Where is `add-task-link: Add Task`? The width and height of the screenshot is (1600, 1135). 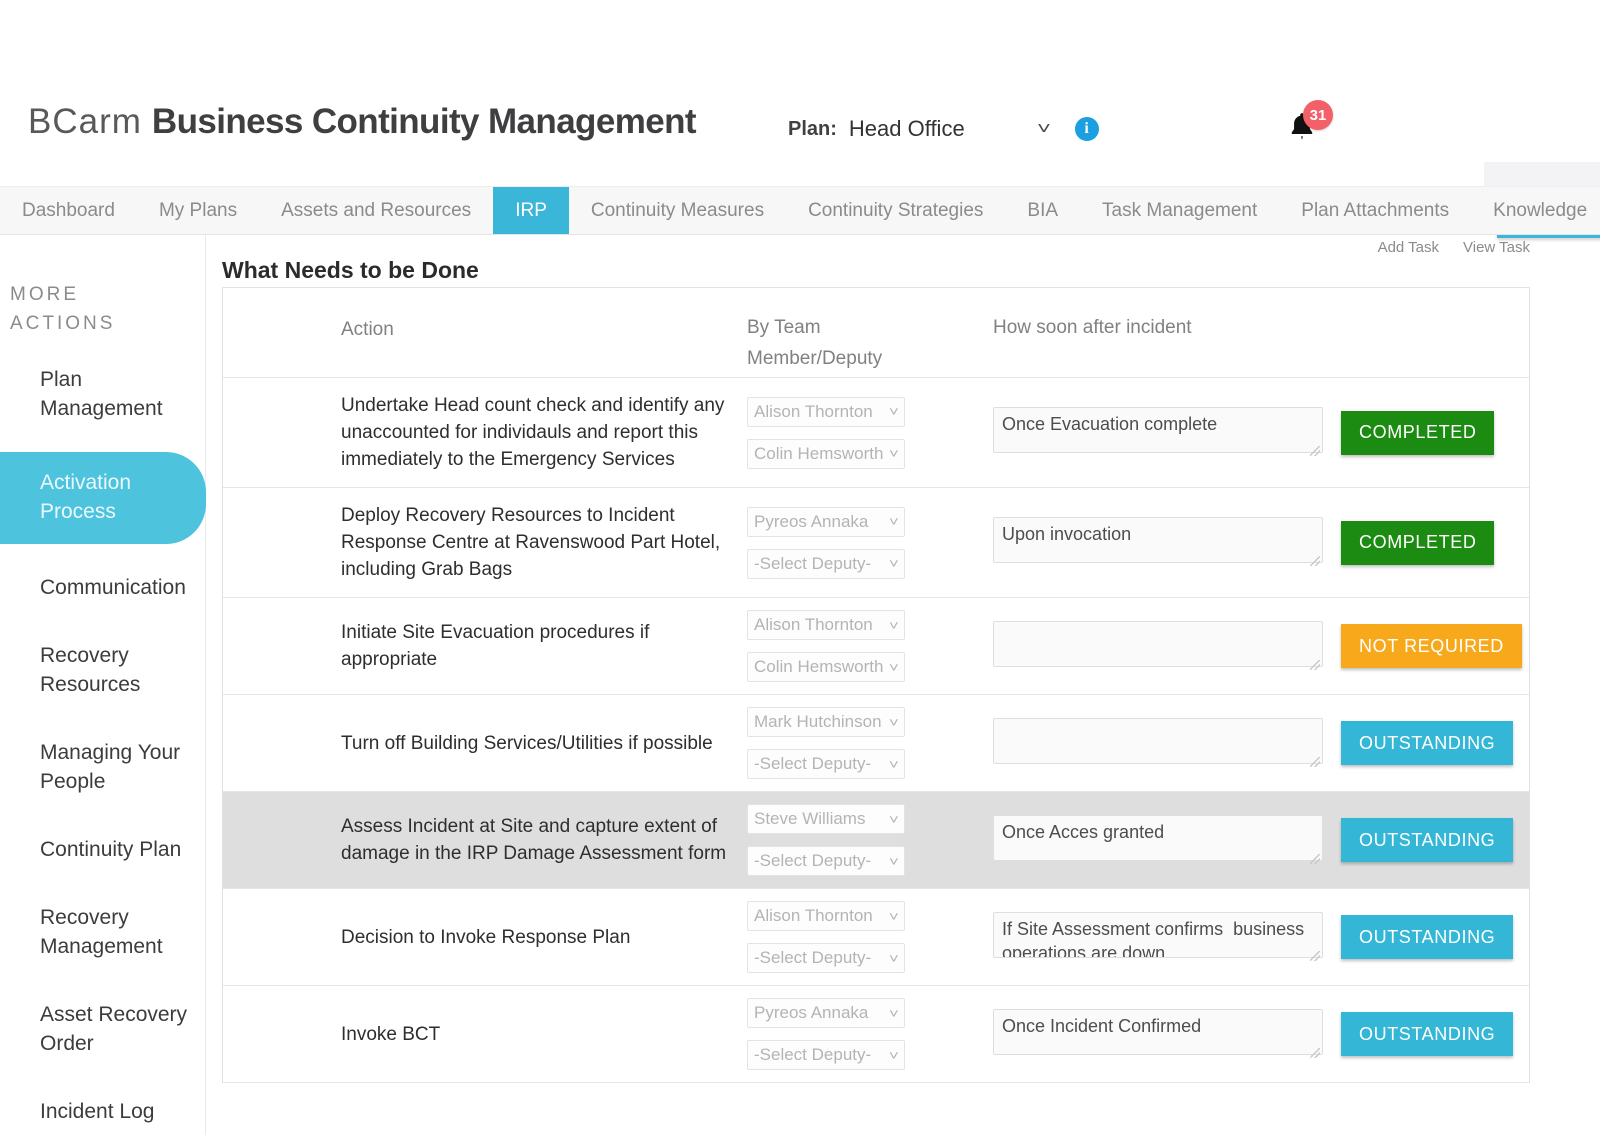 add-task-link: Add Task is located at coordinates (1408, 247).